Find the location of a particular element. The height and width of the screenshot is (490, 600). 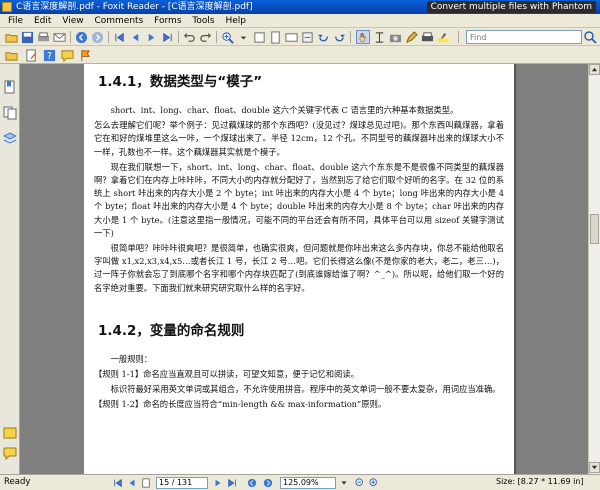

prev-page-icon is located at coordinates (135, 37).